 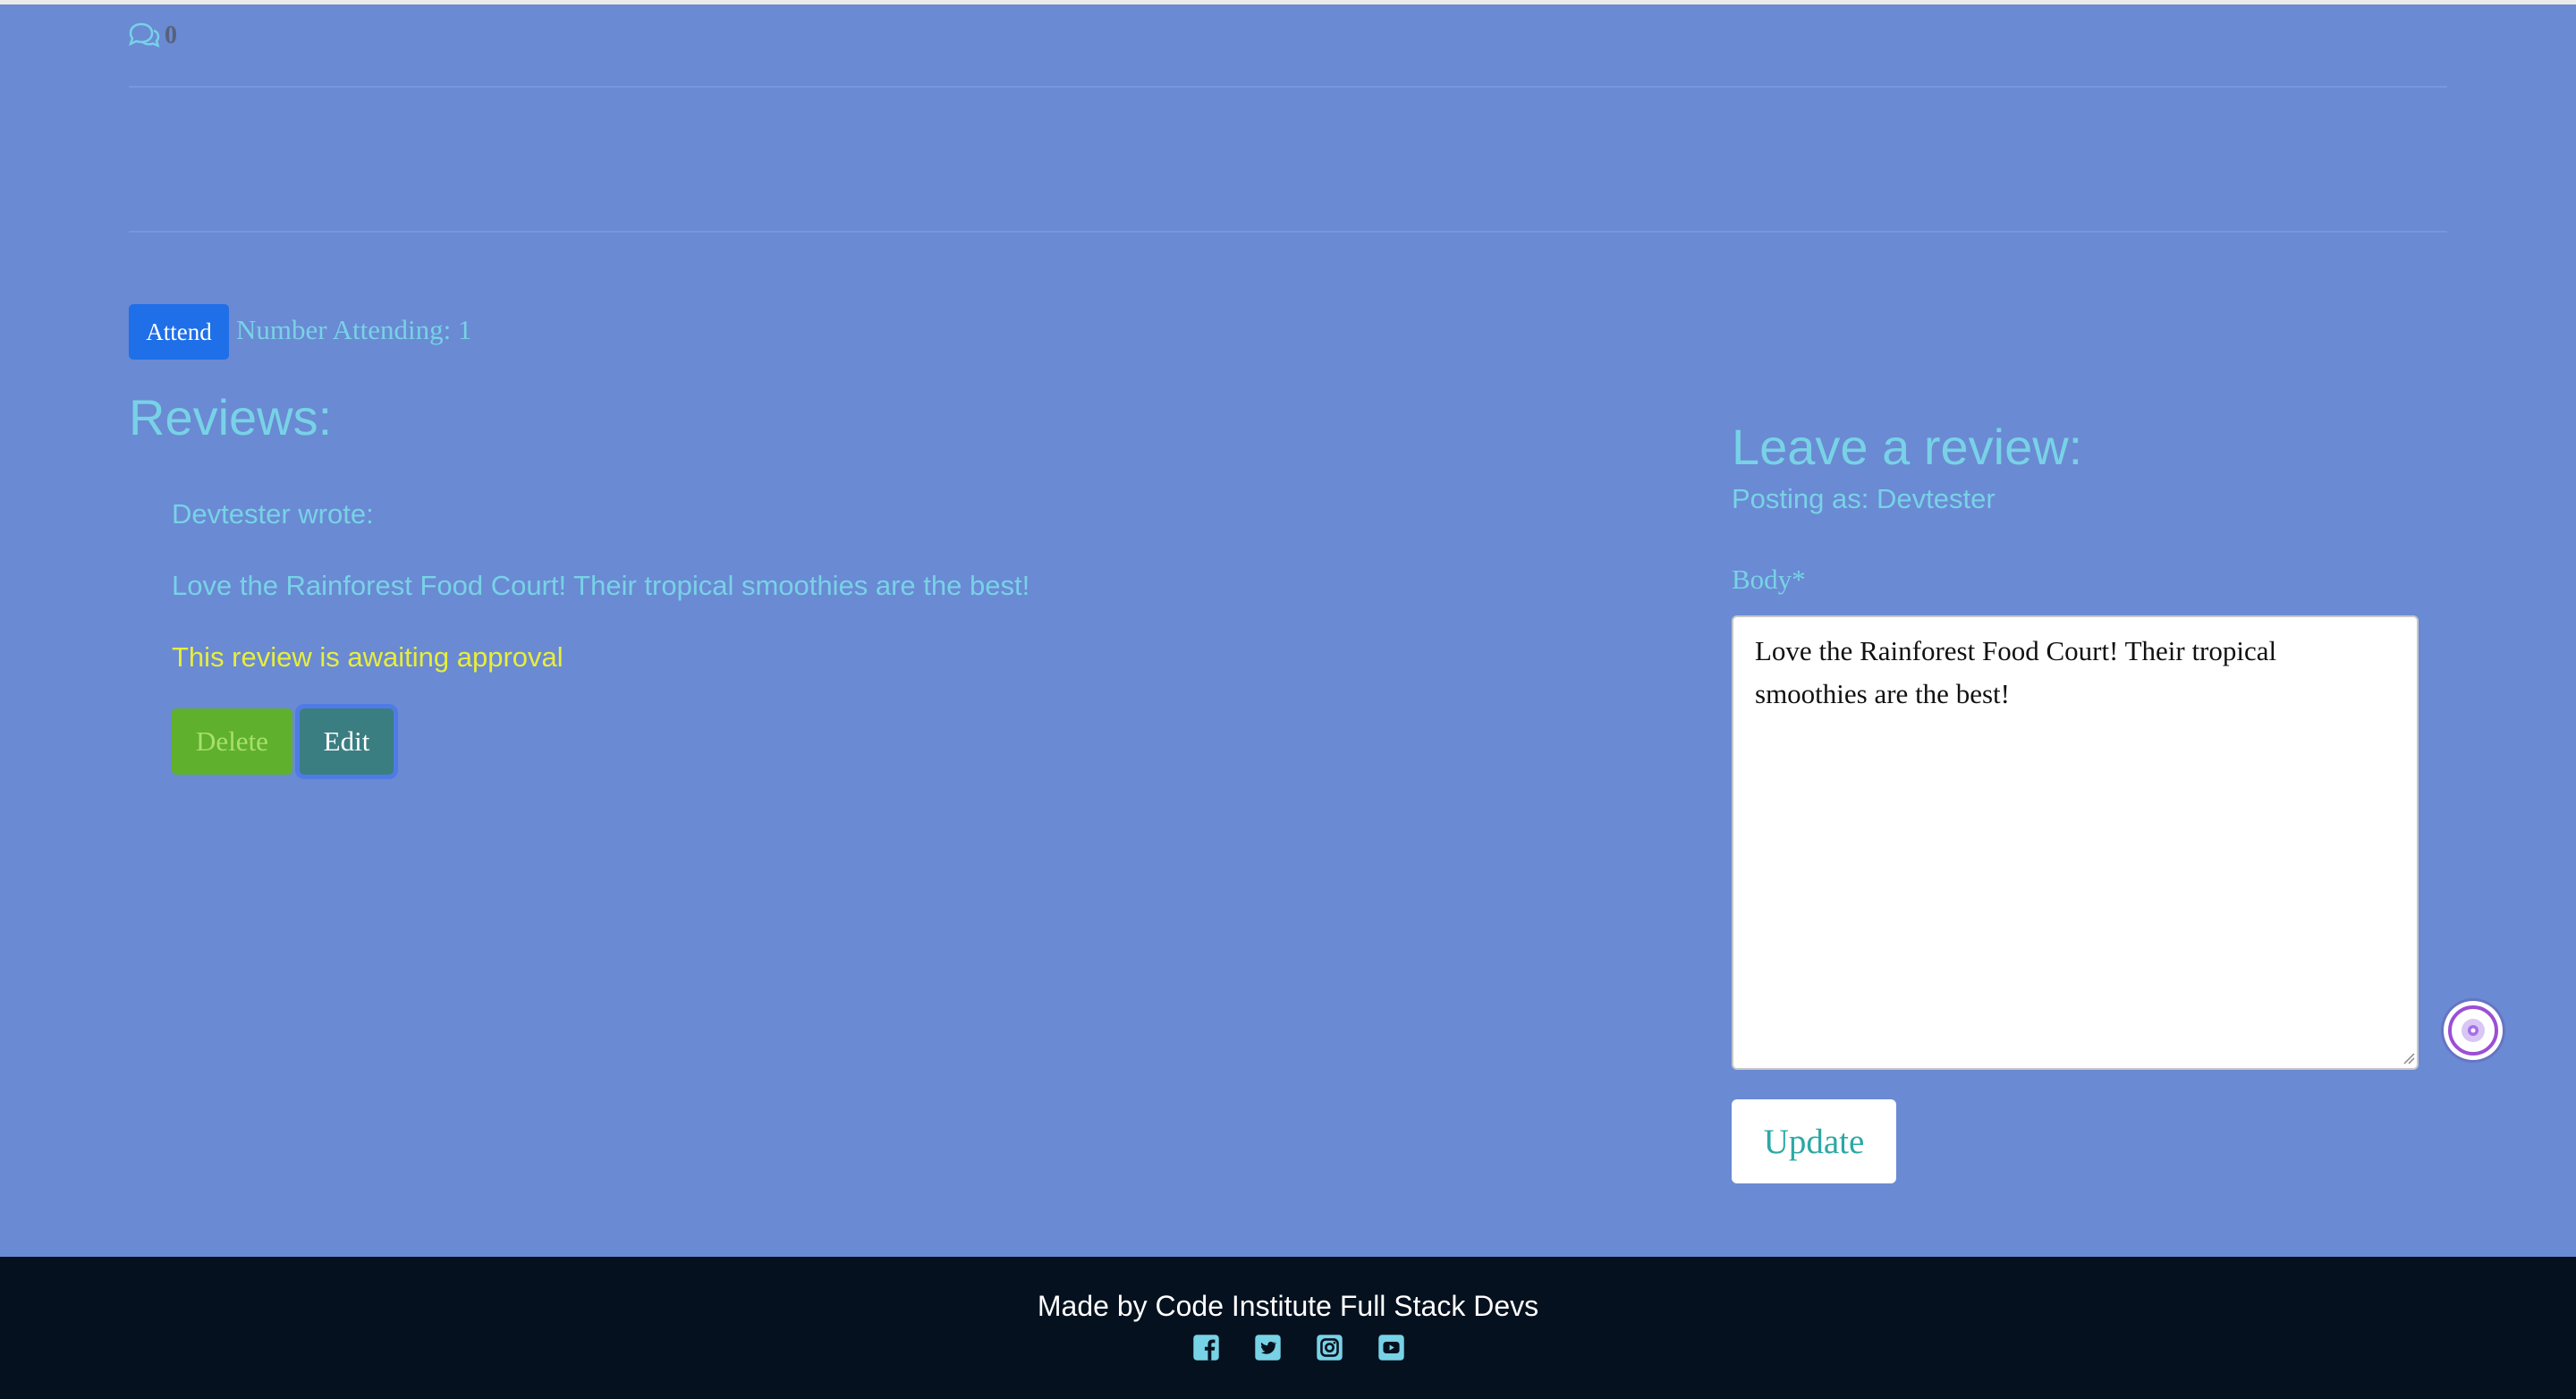 What do you see at coordinates (354, 329) in the screenshot?
I see `attending-count: Number Attending: 1` at bounding box center [354, 329].